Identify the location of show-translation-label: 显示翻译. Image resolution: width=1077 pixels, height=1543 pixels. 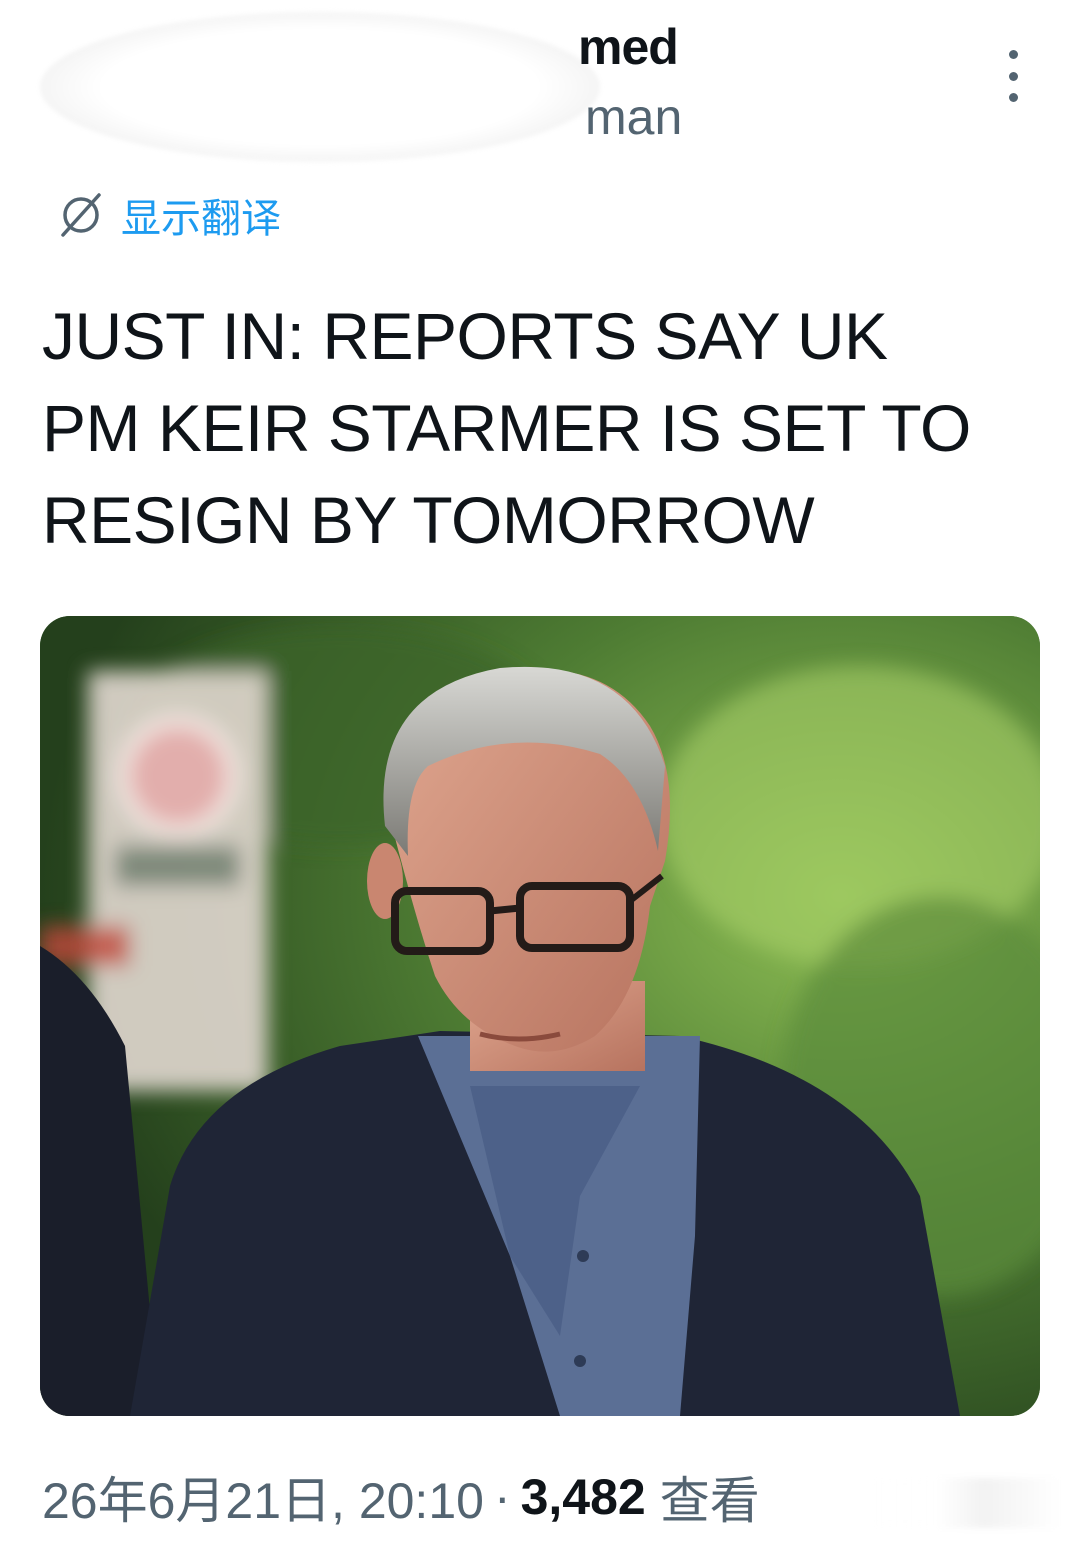
(201, 219).